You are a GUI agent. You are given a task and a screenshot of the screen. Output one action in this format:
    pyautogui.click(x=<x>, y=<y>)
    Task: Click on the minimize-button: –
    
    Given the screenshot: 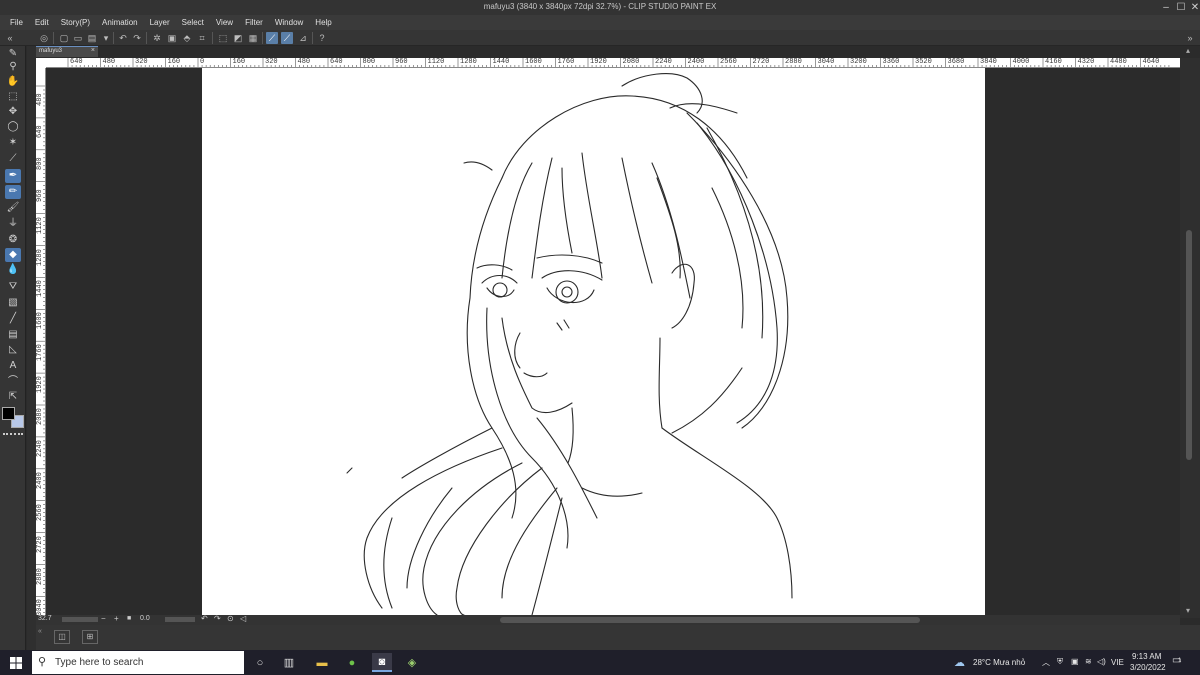 What is the action you would take?
    pyautogui.click(x=1166, y=7)
    